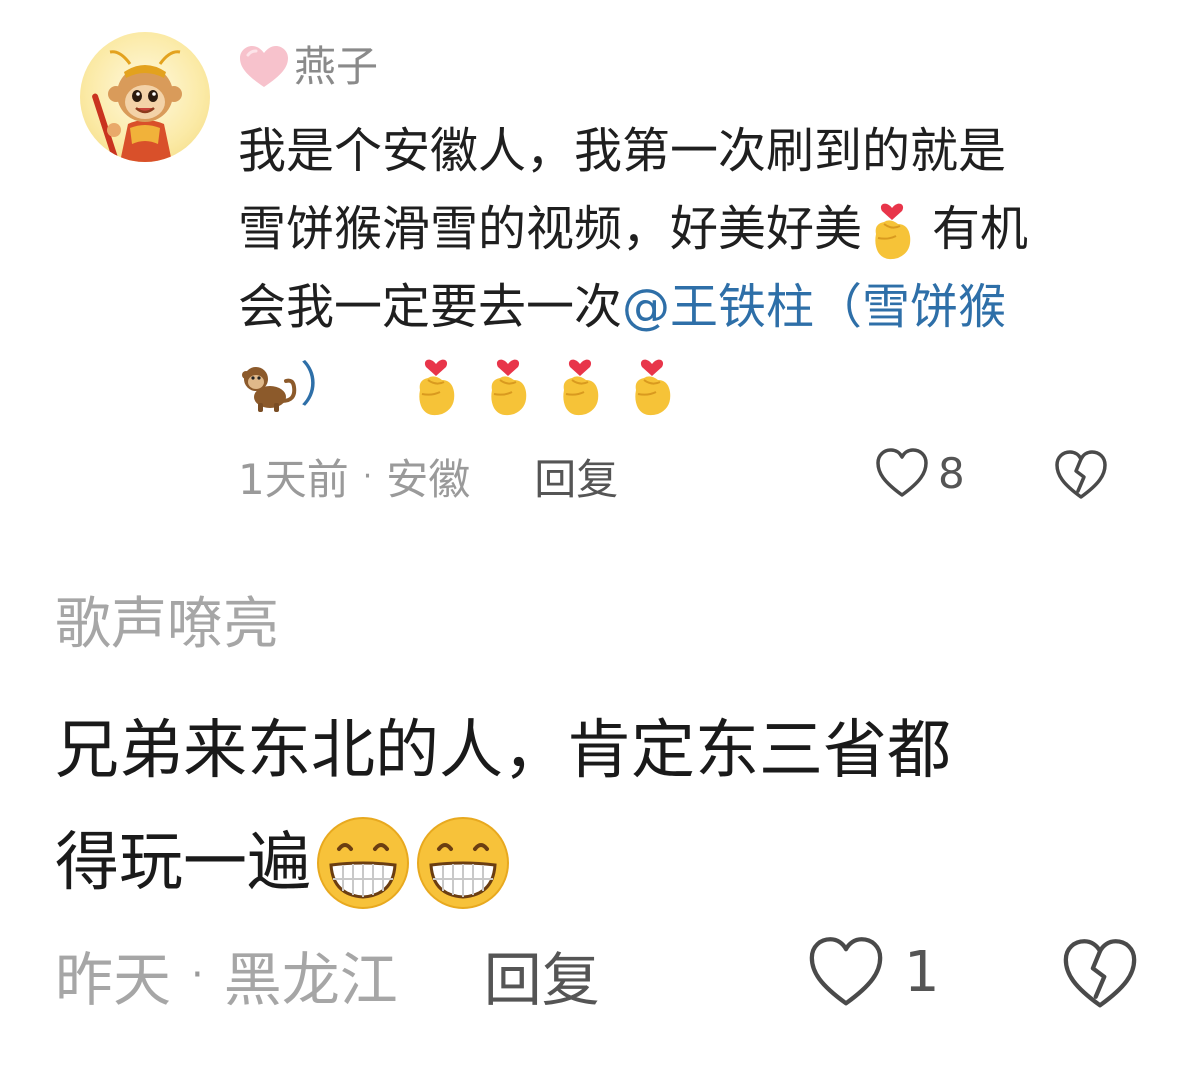 Image resolution: width=1200 pixels, height=1084 pixels. Describe the element at coordinates (814, 307) in the screenshot. I see `mention-link: @王铁柱（雪饼猴` at that location.